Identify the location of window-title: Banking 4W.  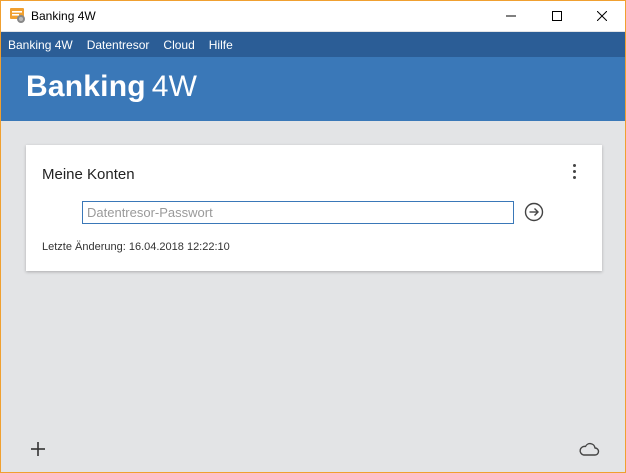
(63, 16).